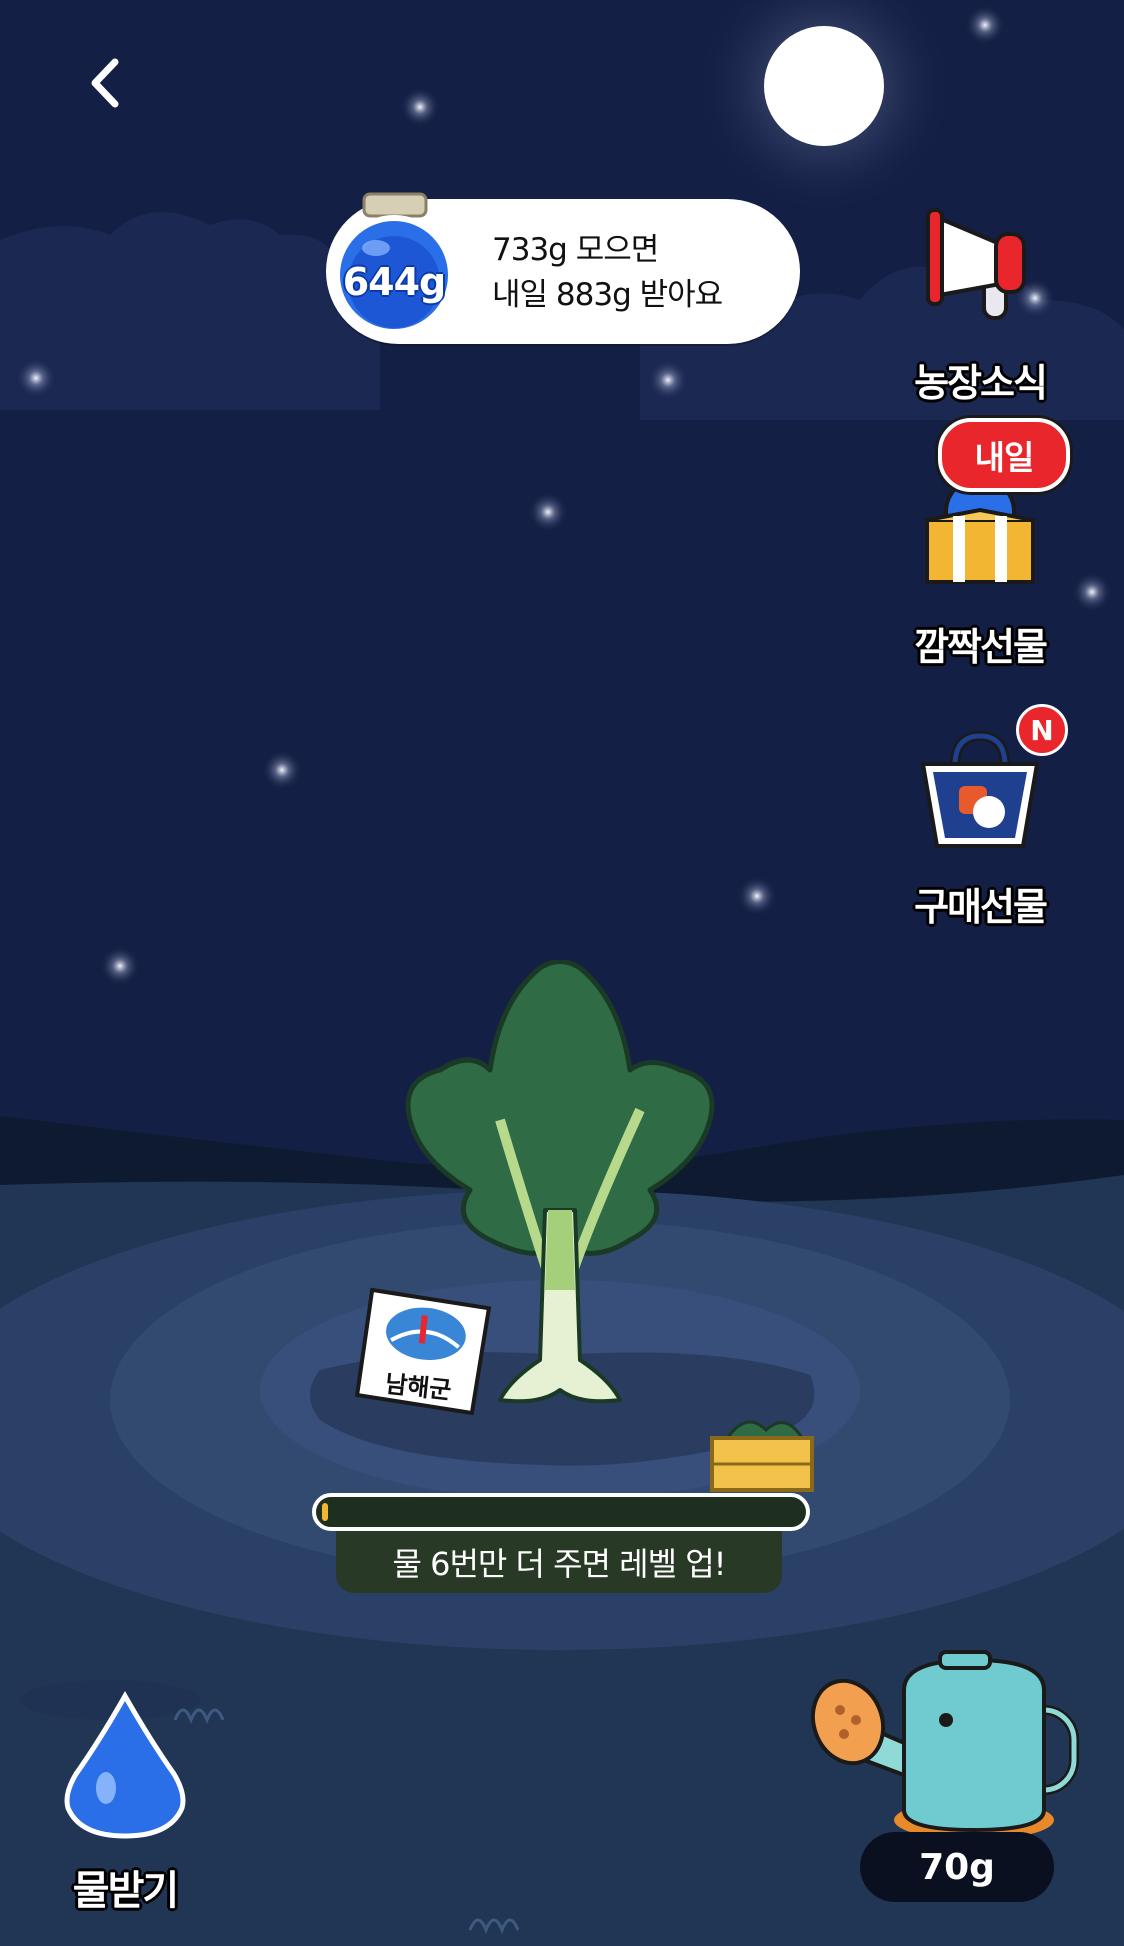 Image resolution: width=1124 pixels, height=1946 pixels. What do you see at coordinates (981, 907) in the screenshot?
I see `purchase-gift-label: 구매선물` at bounding box center [981, 907].